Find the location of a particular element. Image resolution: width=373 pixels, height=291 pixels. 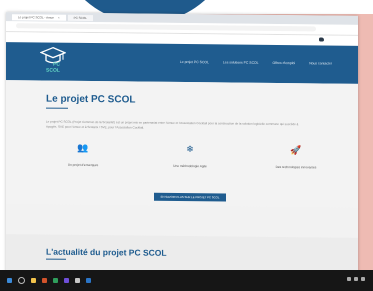

feature-caption: Une méthodologie Agile is located at coordinates (190, 166).